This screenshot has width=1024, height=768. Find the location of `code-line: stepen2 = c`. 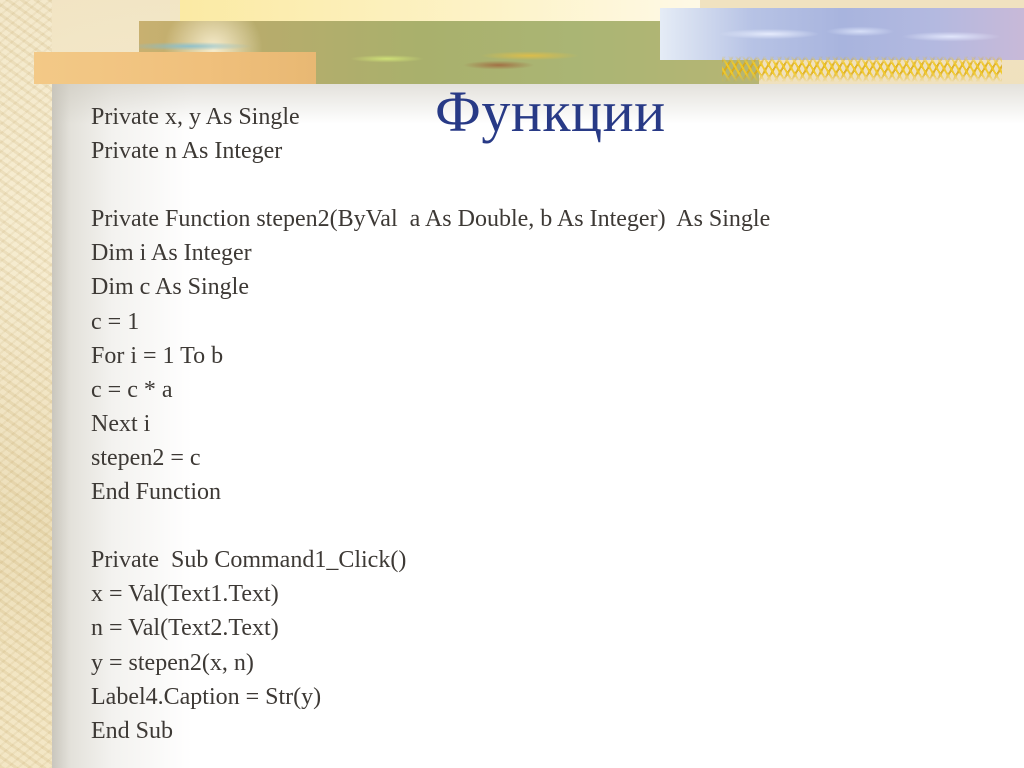

code-line: stepen2 = c is located at coordinates (146, 457).